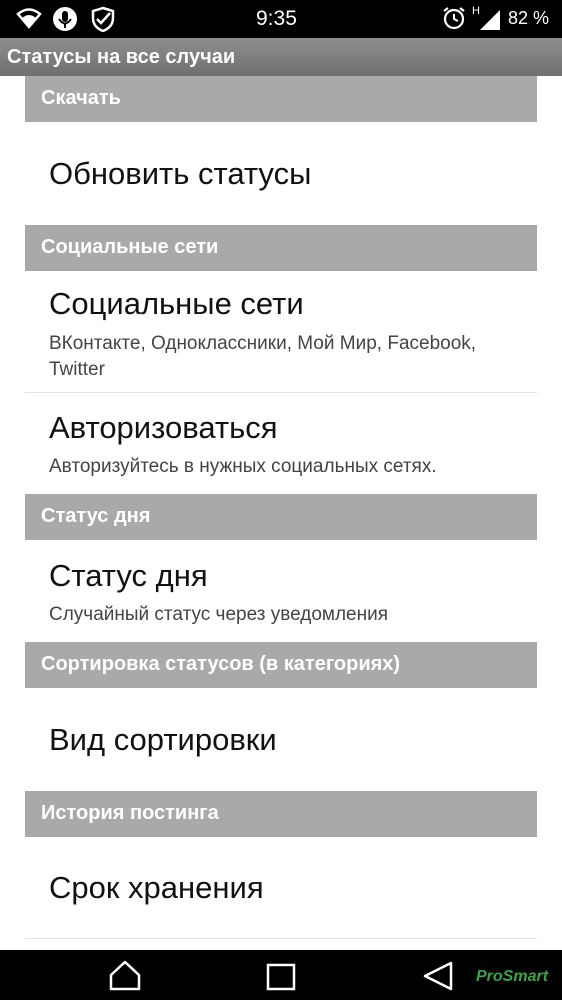 This screenshot has height=1000, width=562. I want to click on pref-summary: Авторизуйтесь в нужных социальных сетях., so click(243, 466).